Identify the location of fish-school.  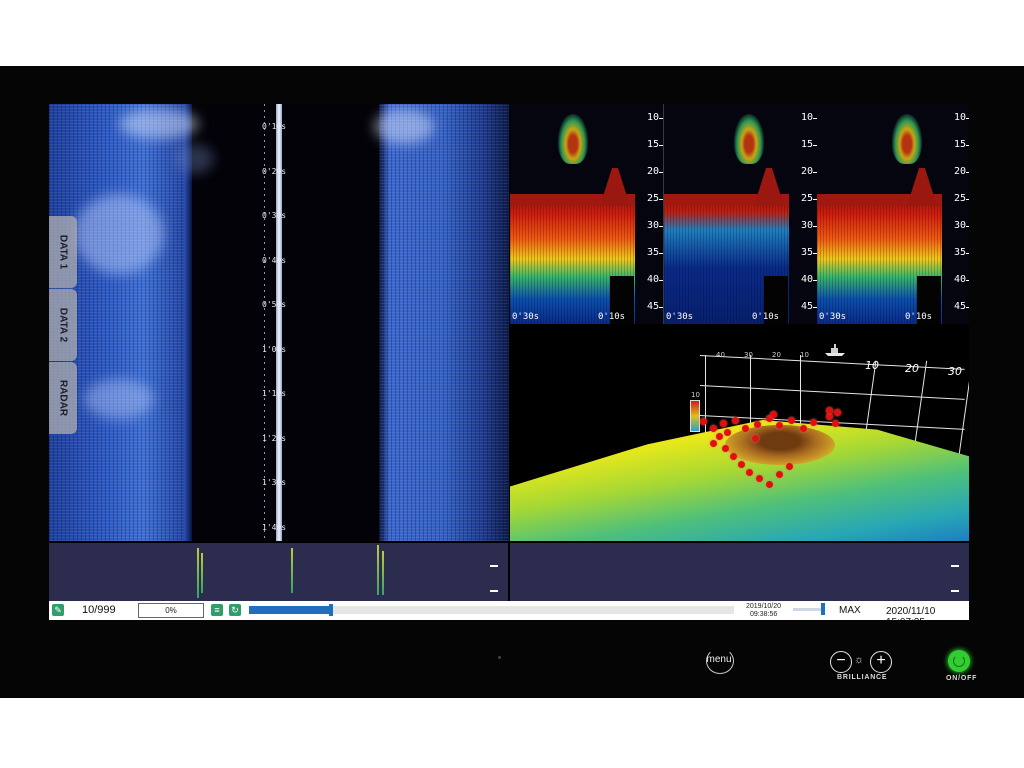
(749, 139).